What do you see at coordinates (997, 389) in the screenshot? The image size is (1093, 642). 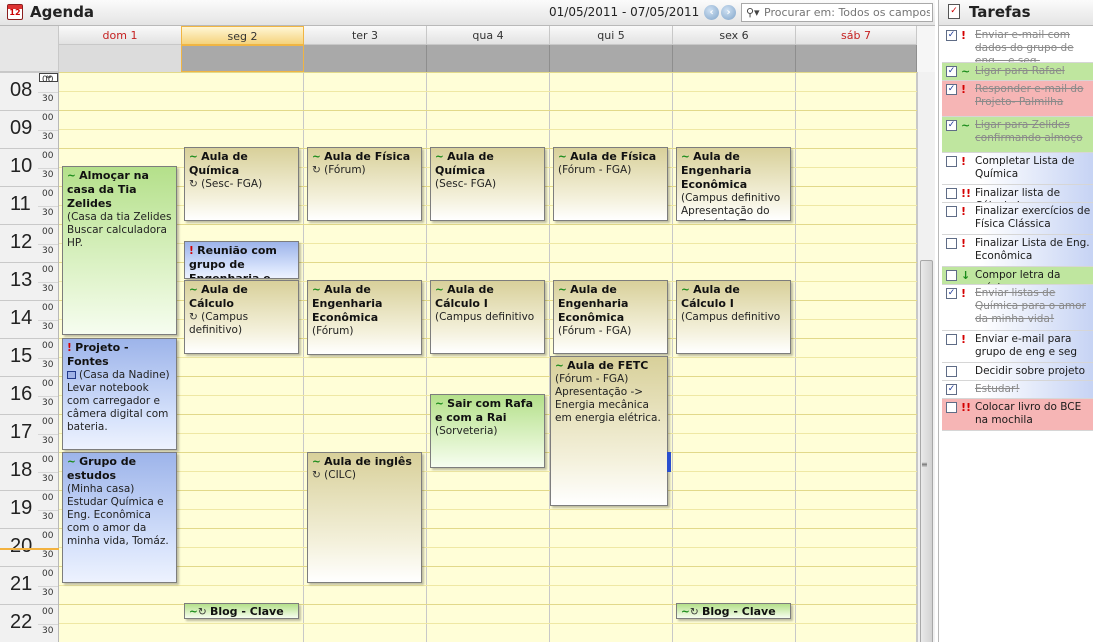 I see `task-label: Estudar!` at bounding box center [997, 389].